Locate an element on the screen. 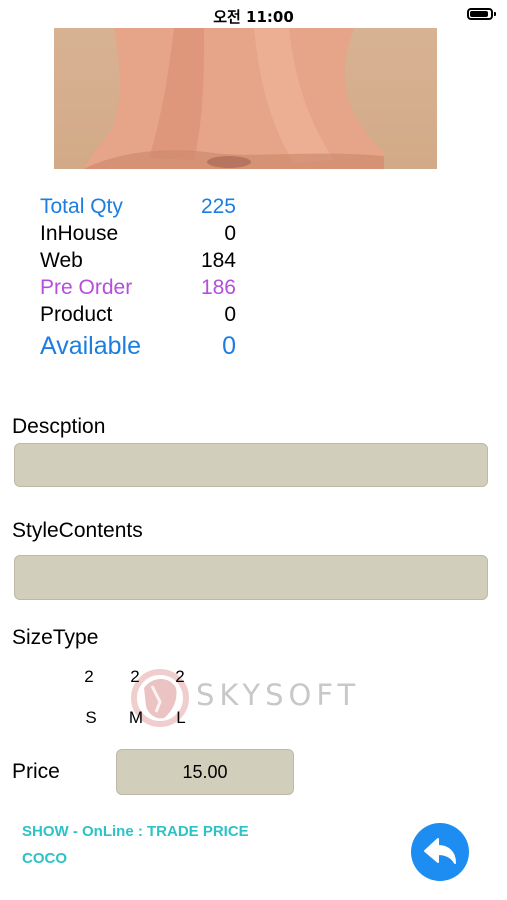 The height and width of the screenshot is (900, 507). size-type-label: SizeType is located at coordinates (55, 637).